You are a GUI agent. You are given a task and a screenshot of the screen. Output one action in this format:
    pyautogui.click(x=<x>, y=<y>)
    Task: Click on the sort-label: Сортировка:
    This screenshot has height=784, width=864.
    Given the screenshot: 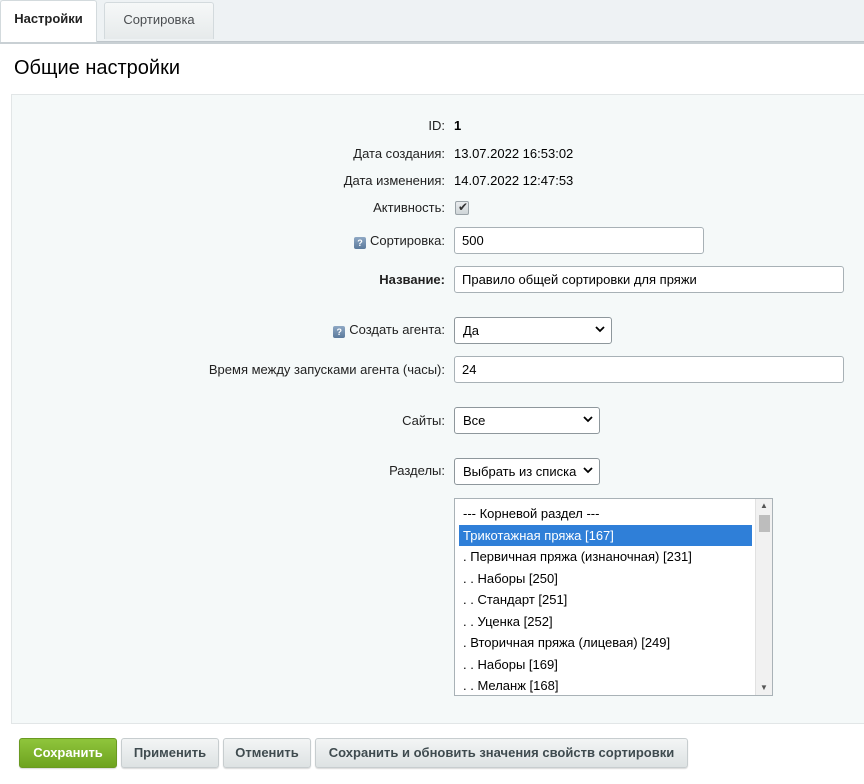 What is the action you would take?
    pyautogui.click(x=407, y=240)
    